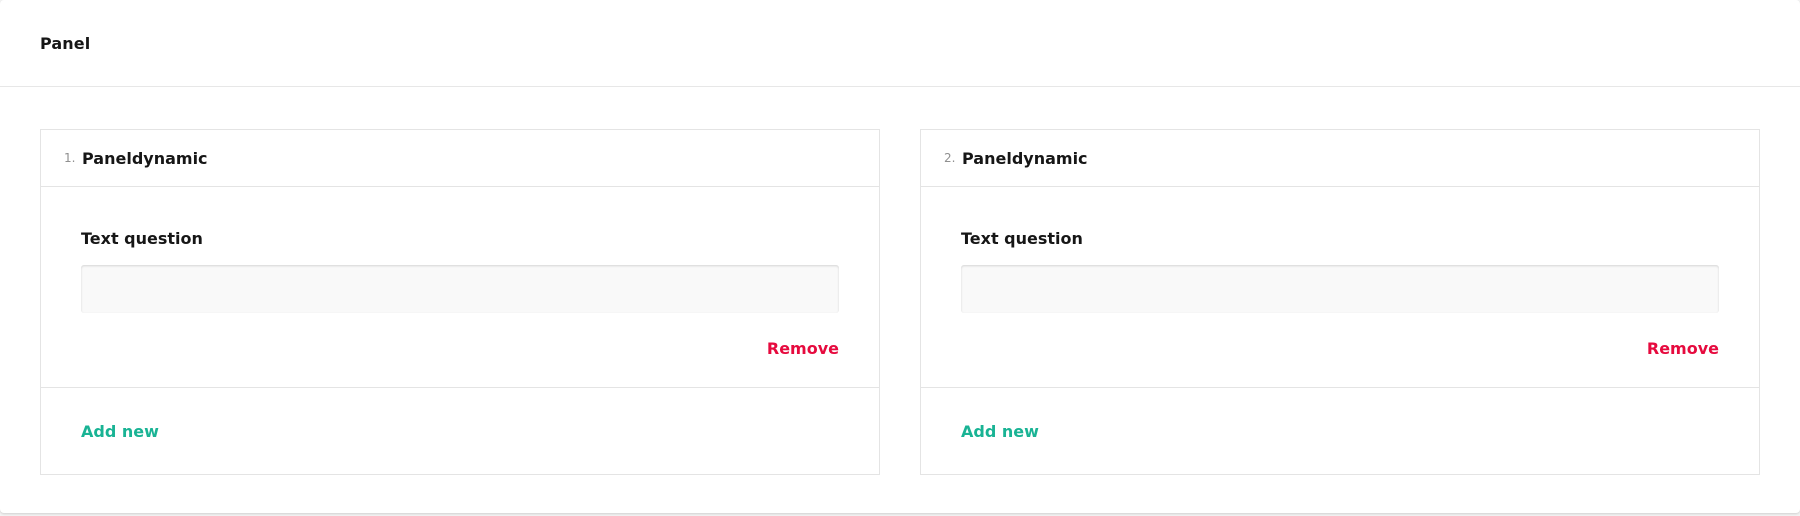 The image size is (1800, 516). I want to click on entry-header: 2. Paneldynamic, so click(1340, 158).